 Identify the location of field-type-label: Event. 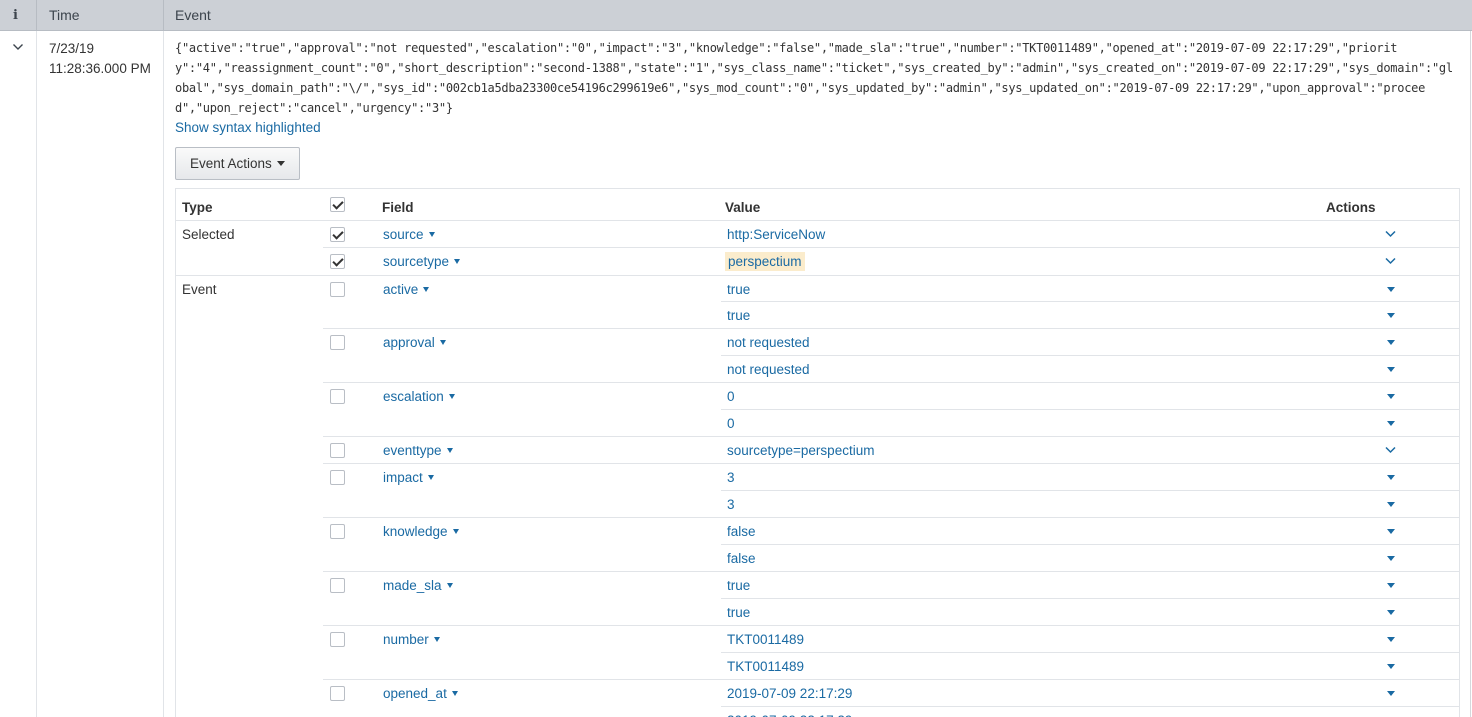
(199, 289).